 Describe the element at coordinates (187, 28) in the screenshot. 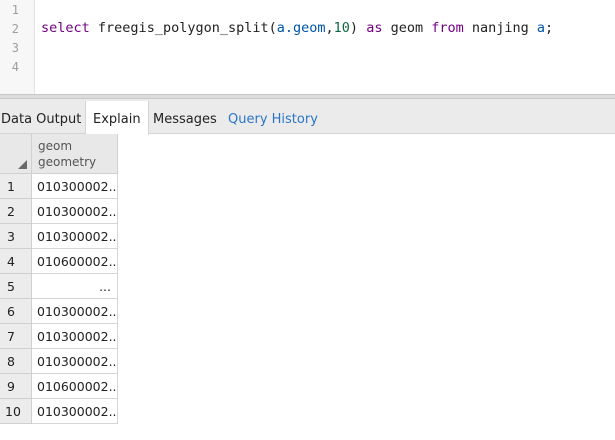

I see `sql-function: freegis_polygon_split(` at that location.